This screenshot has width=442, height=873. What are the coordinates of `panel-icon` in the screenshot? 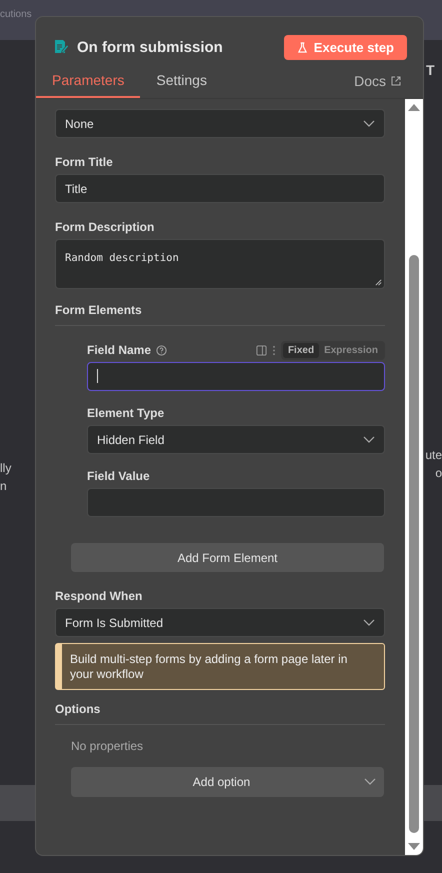 It's located at (261, 350).